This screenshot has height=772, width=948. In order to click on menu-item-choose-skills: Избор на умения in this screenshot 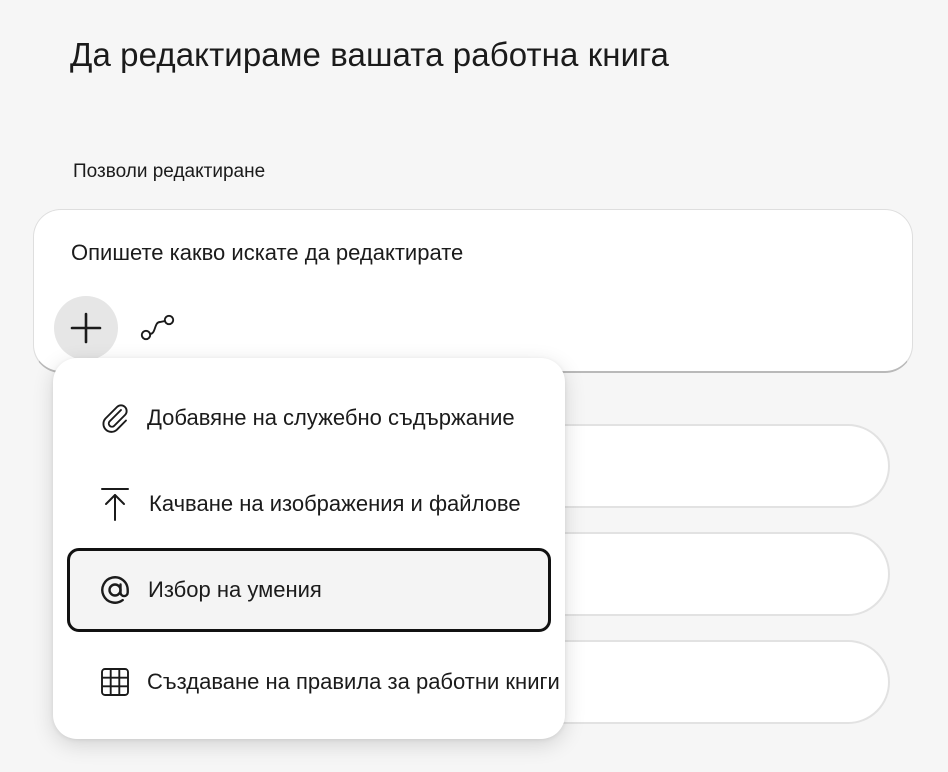, I will do `click(309, 590)`.